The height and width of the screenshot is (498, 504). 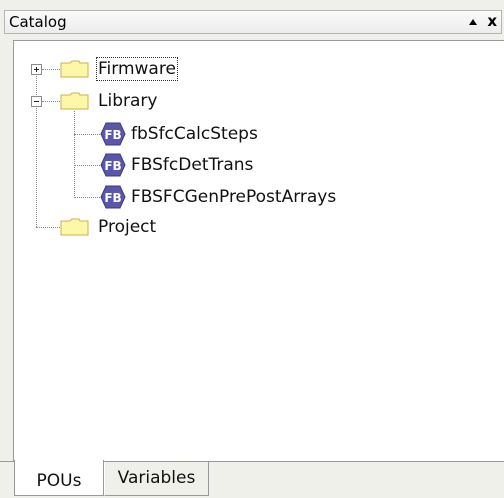 I want to click on tree-node-library: Library, so click(x=114, y=101).